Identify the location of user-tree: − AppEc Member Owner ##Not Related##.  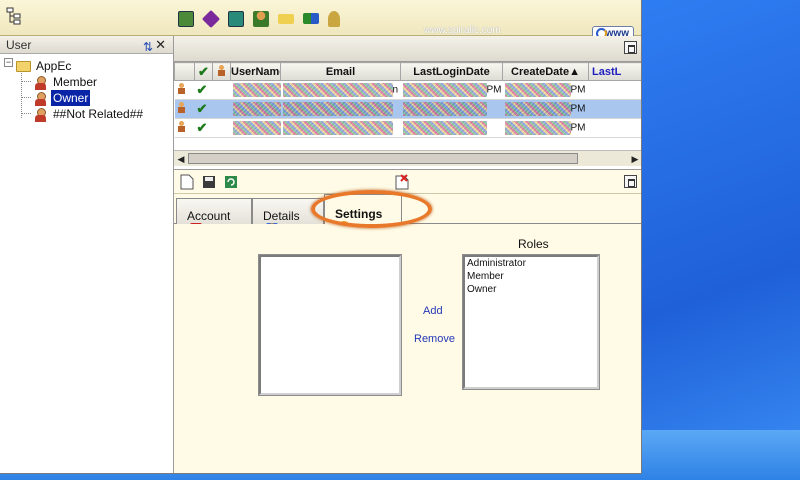
(86, 88).